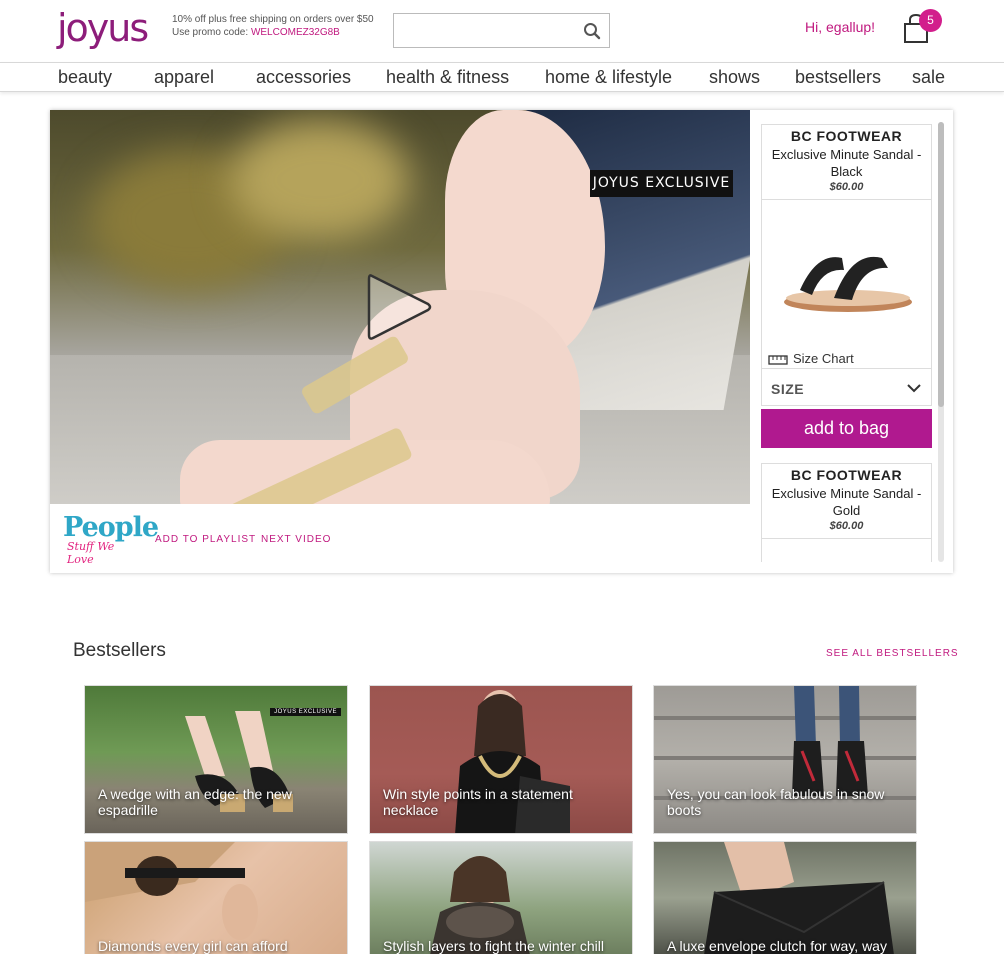 The width and height of the screenshot is (1004, 954). Describe the element at coordinates (777, 946) in the screenshot. I see `tile-caption: A luxe envelope clutch for way, way` at that location.